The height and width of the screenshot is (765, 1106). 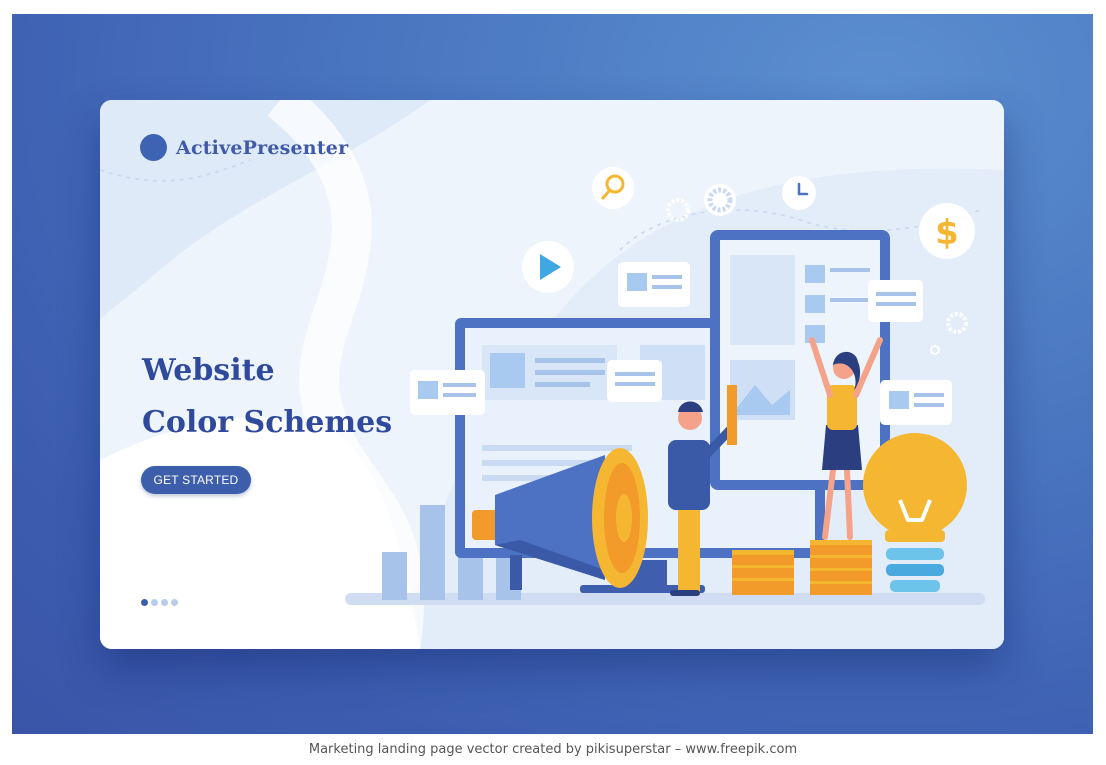 What do you see at coordinates (267, 422) in the screenshot?
I see `headline-line-2: Color Schemes` at bounding box center [267, 422].